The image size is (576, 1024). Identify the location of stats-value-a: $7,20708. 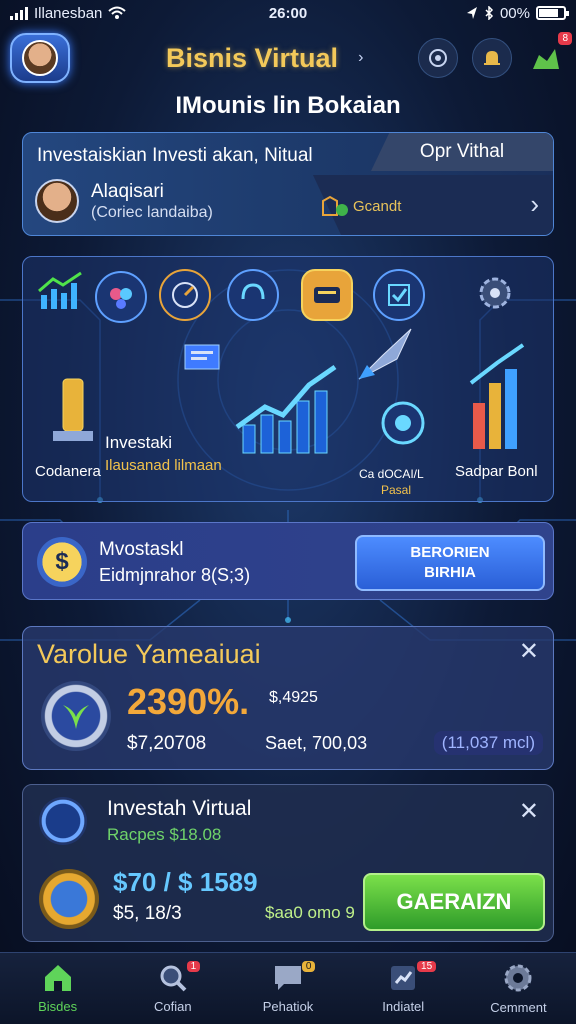
(167, 743).